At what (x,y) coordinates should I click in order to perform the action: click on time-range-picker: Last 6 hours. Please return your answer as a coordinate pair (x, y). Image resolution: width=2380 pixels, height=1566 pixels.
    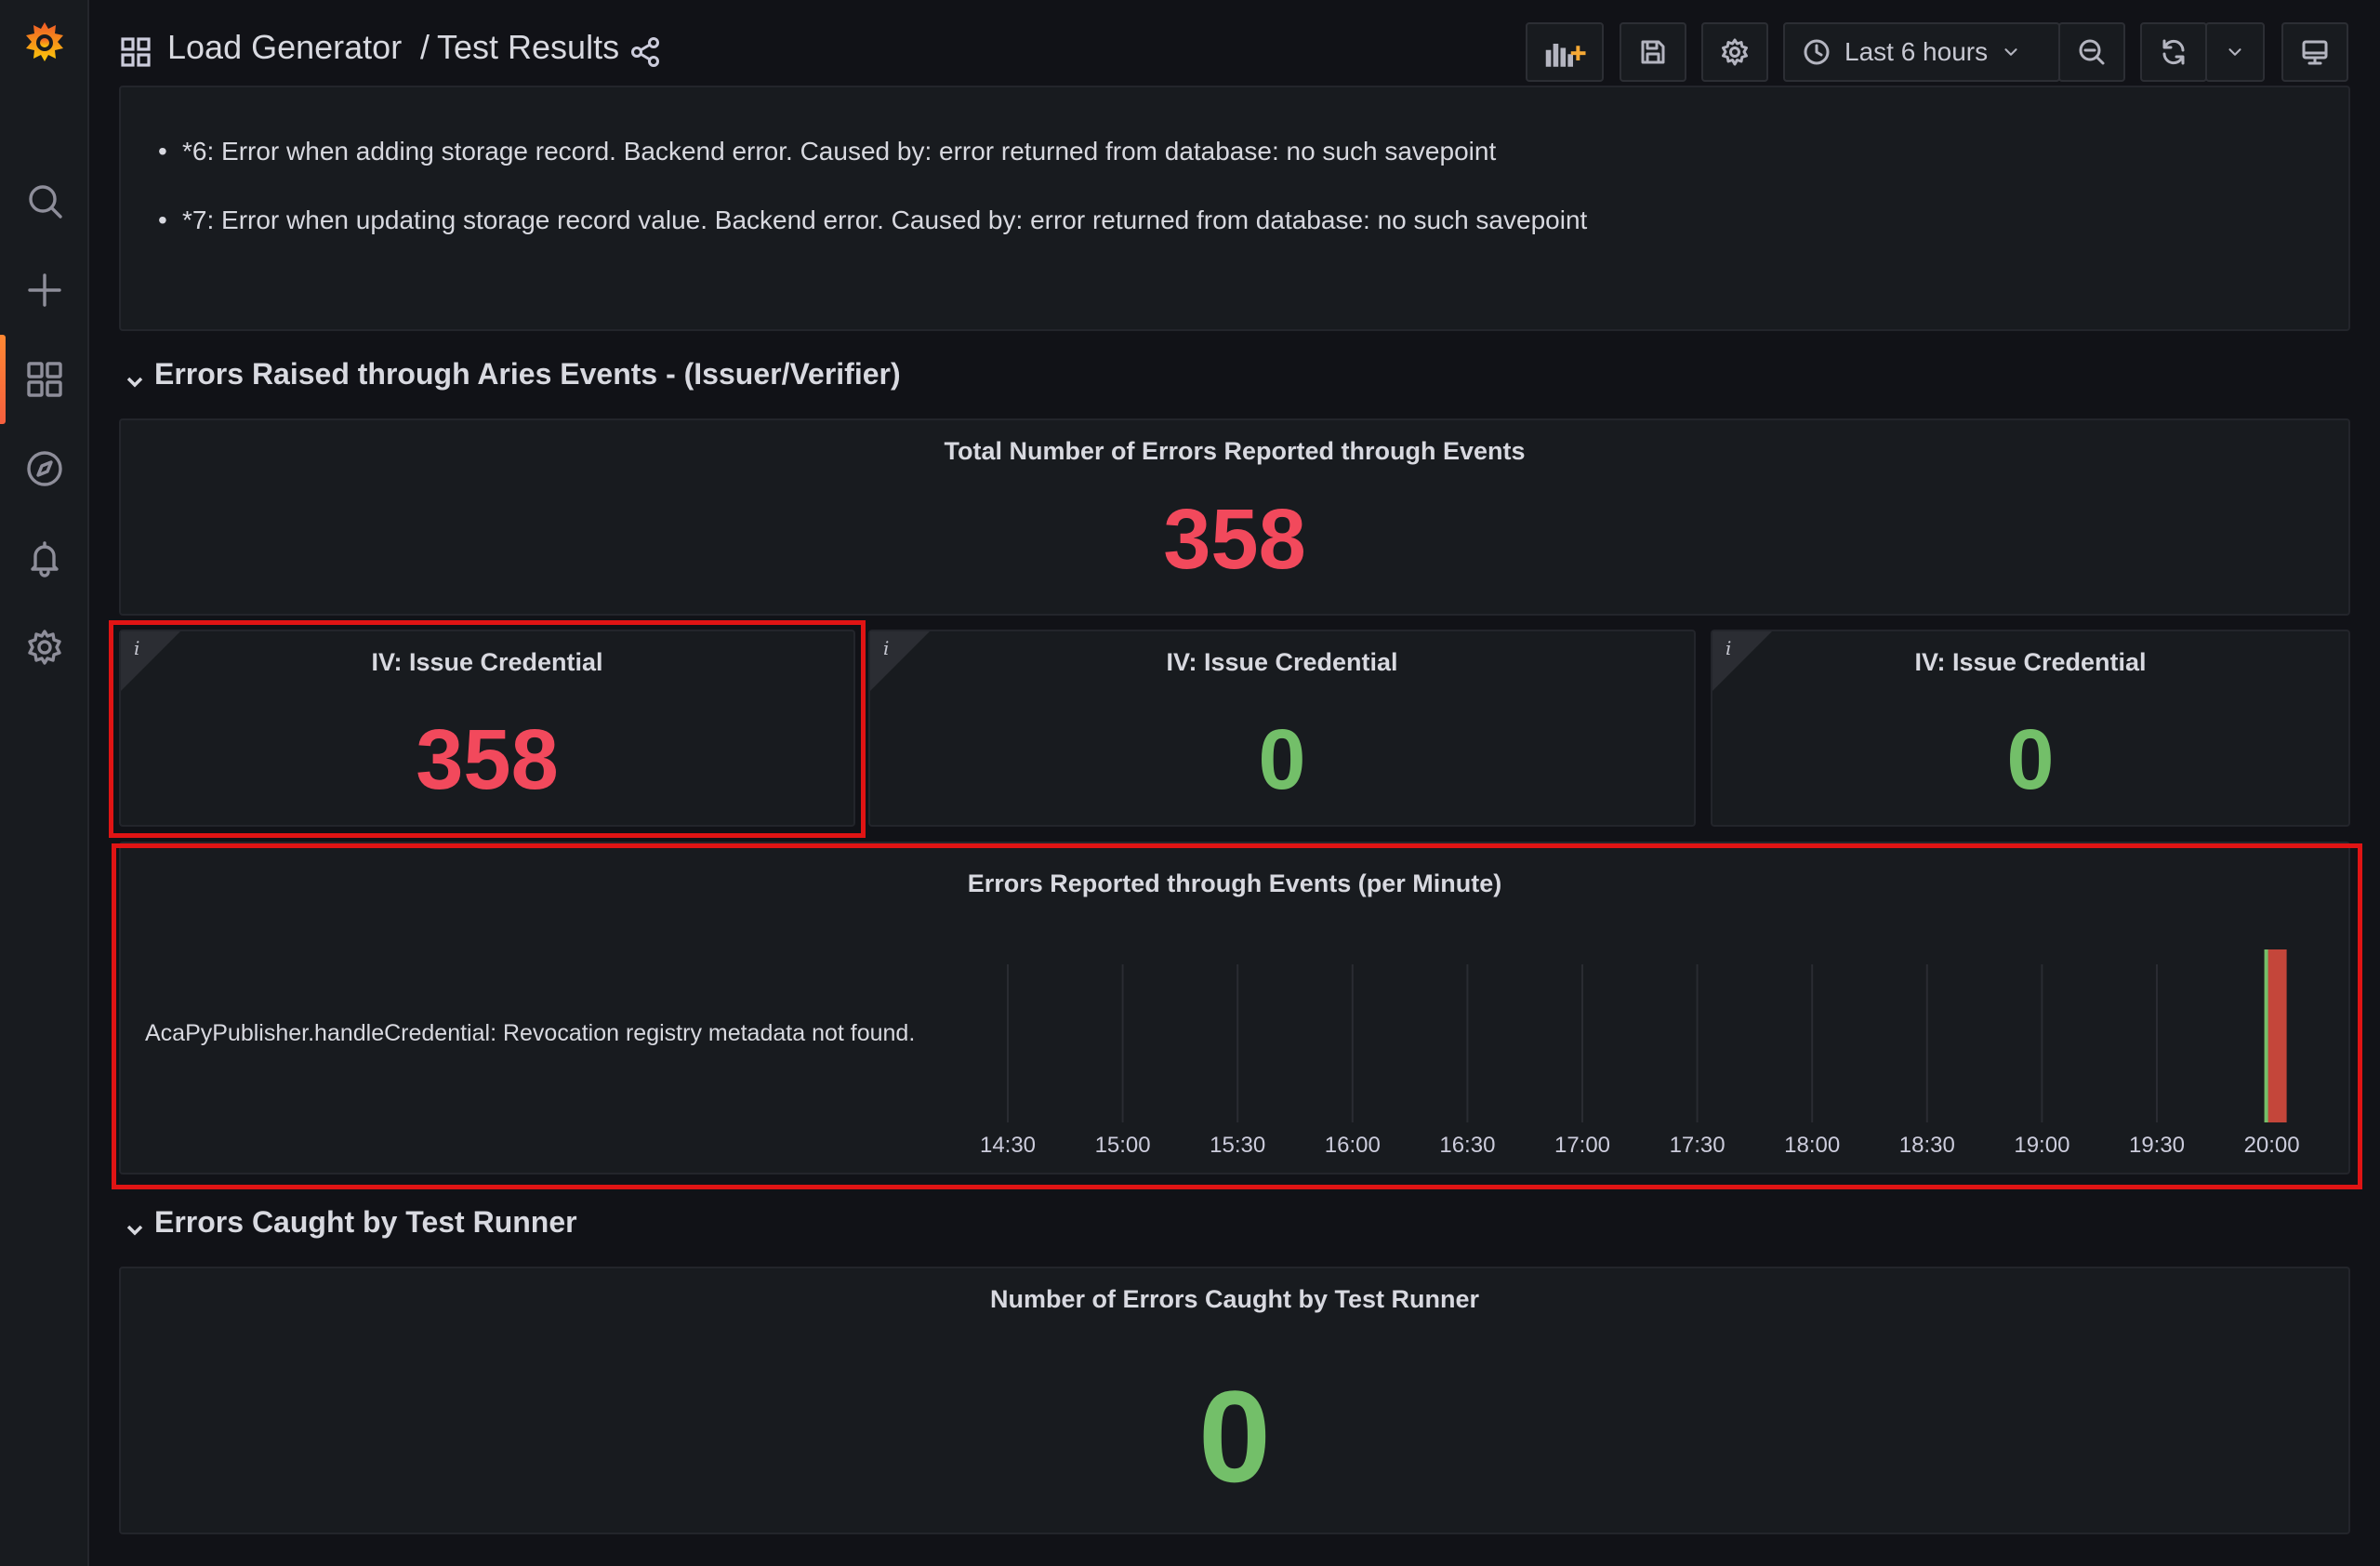
    Looking at the image, I should click on (1921, 52).